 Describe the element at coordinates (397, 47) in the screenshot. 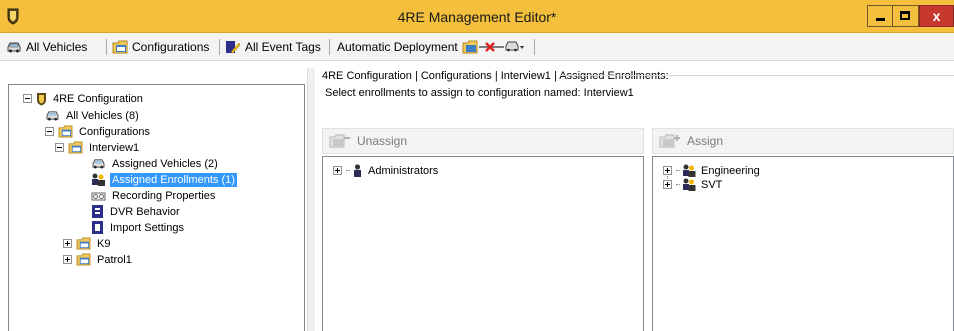

I see `automatic-deployment-label: Automatic Deployment` at that location.